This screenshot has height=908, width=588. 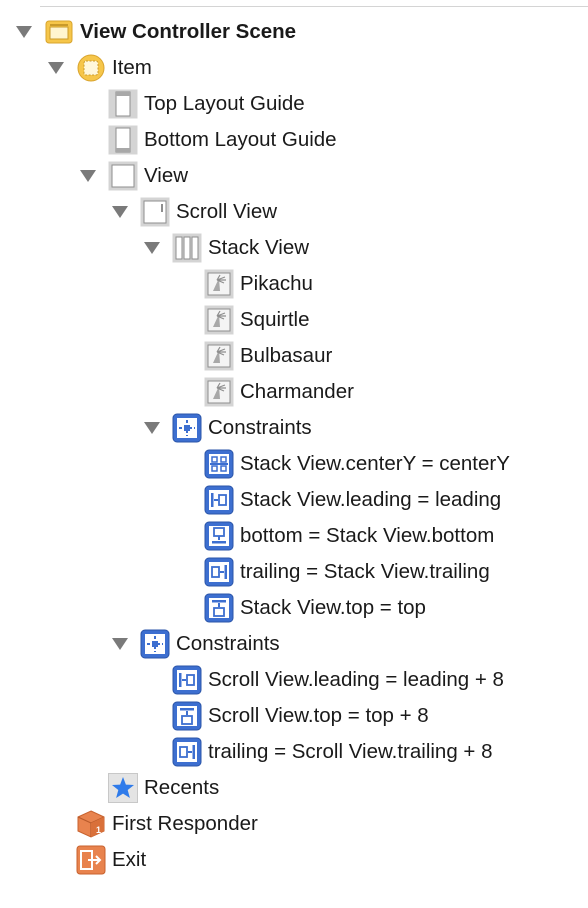 I want to click on exit-icon, so click(x=91, y=860).